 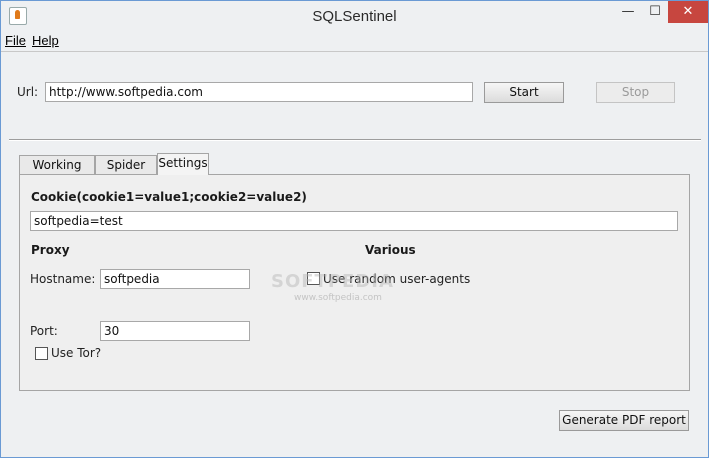 I want to click on softpedia-watermark: SOFTPEDIA, so click(x=332, y=281).